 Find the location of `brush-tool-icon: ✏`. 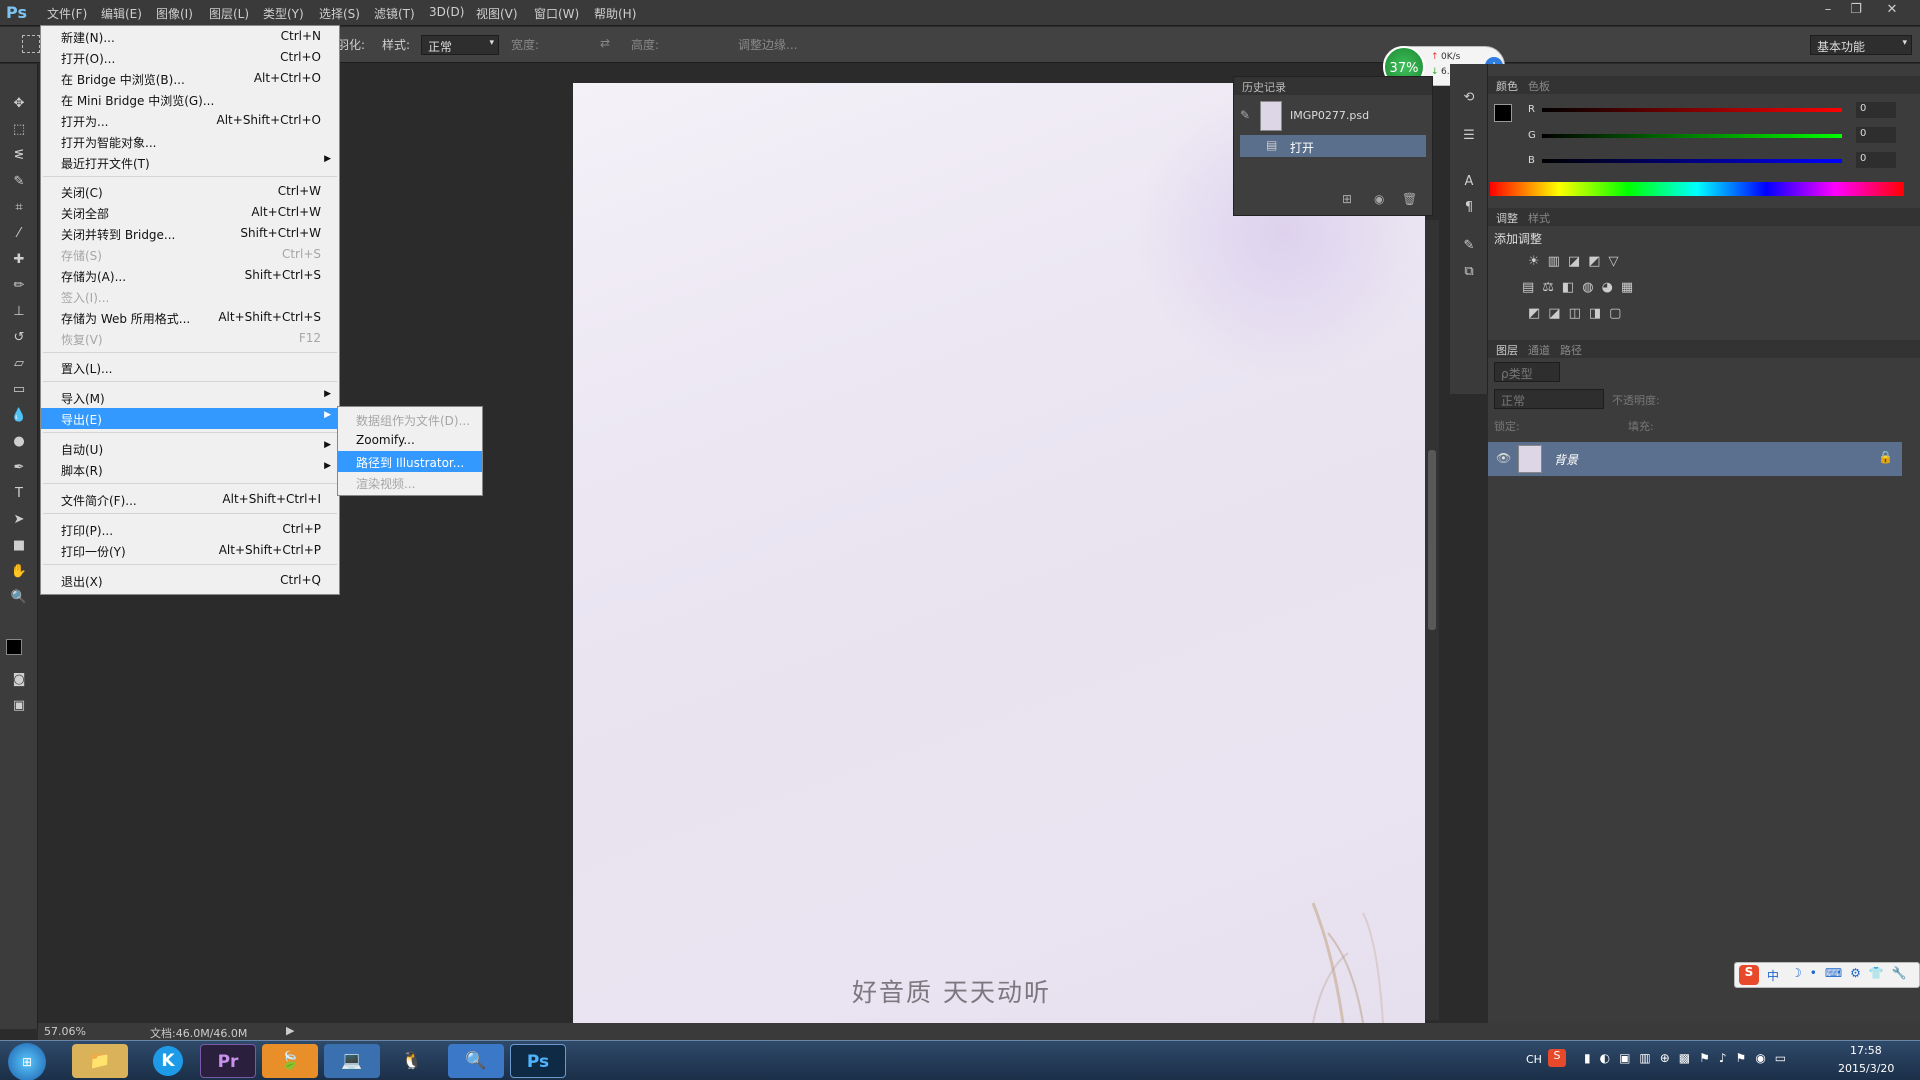

brush-tool-icon: ✏ is located at coordinates (19, 286).